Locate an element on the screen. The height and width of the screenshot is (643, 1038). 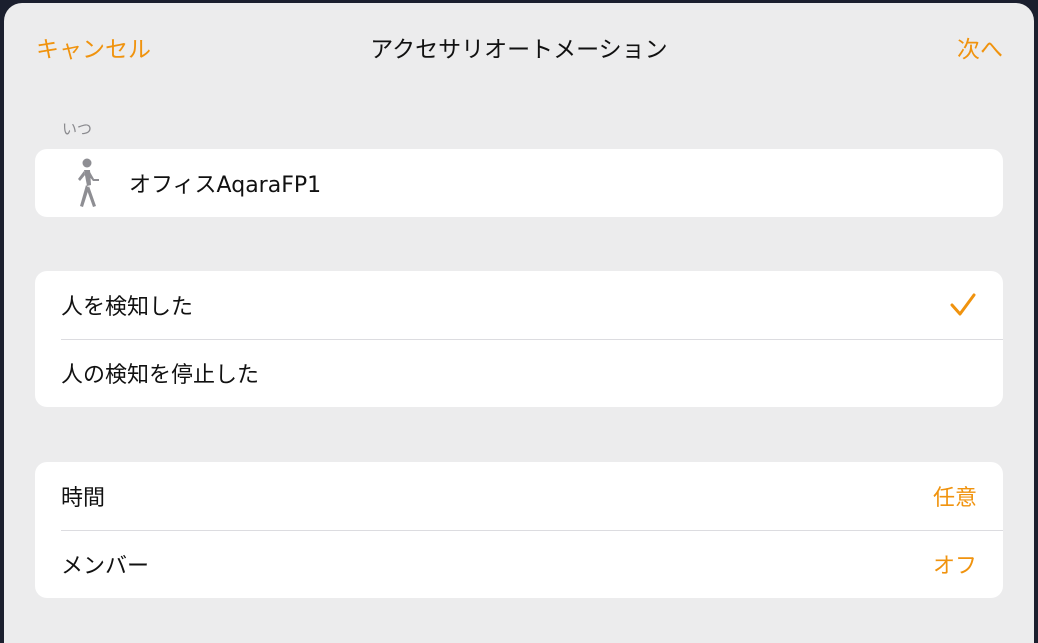
condition-value: 任意 is located at coordinates (954, 498).